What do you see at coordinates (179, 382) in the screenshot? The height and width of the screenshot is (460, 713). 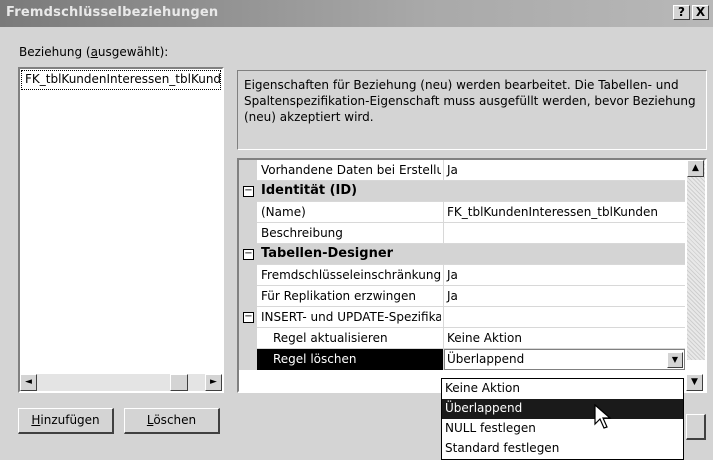 I see `scroll-thumb` at bounding box center [179, 382].